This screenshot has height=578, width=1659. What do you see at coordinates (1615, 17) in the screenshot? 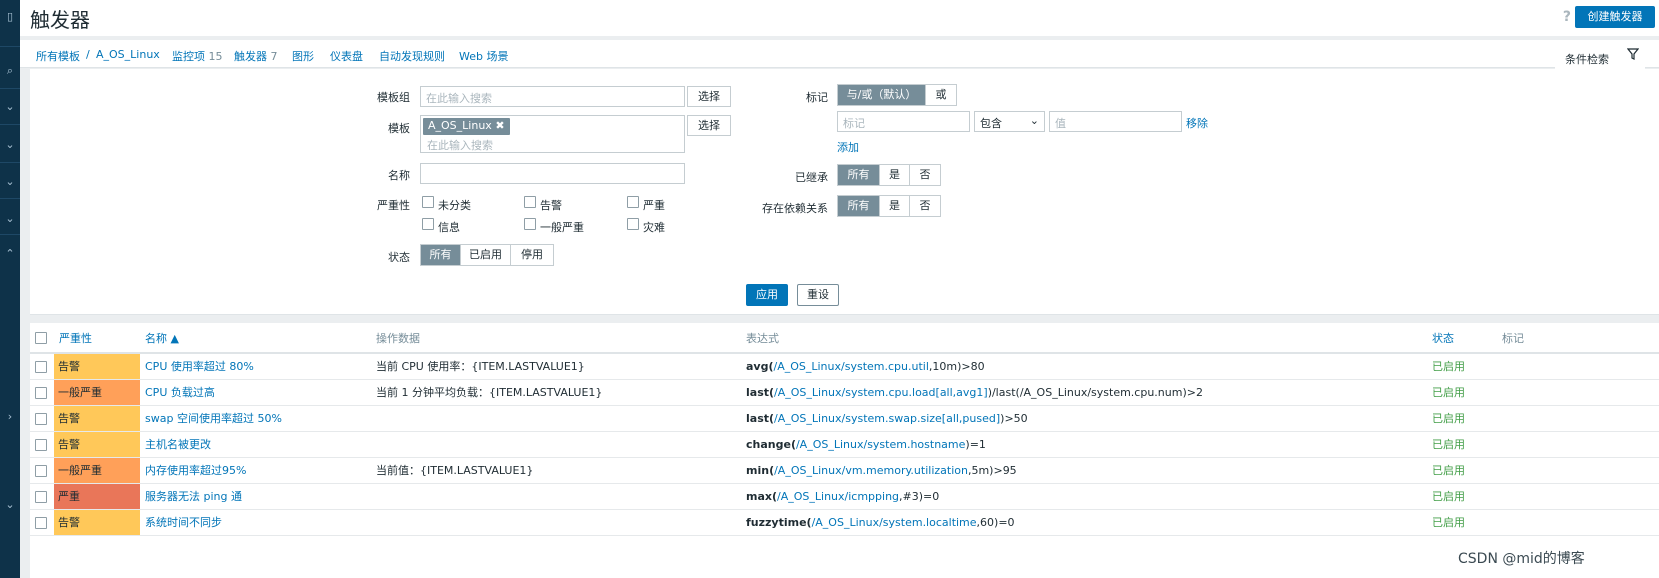
I see `create-trigger-button: 创建触发器` at bounding box center [1615, 17].